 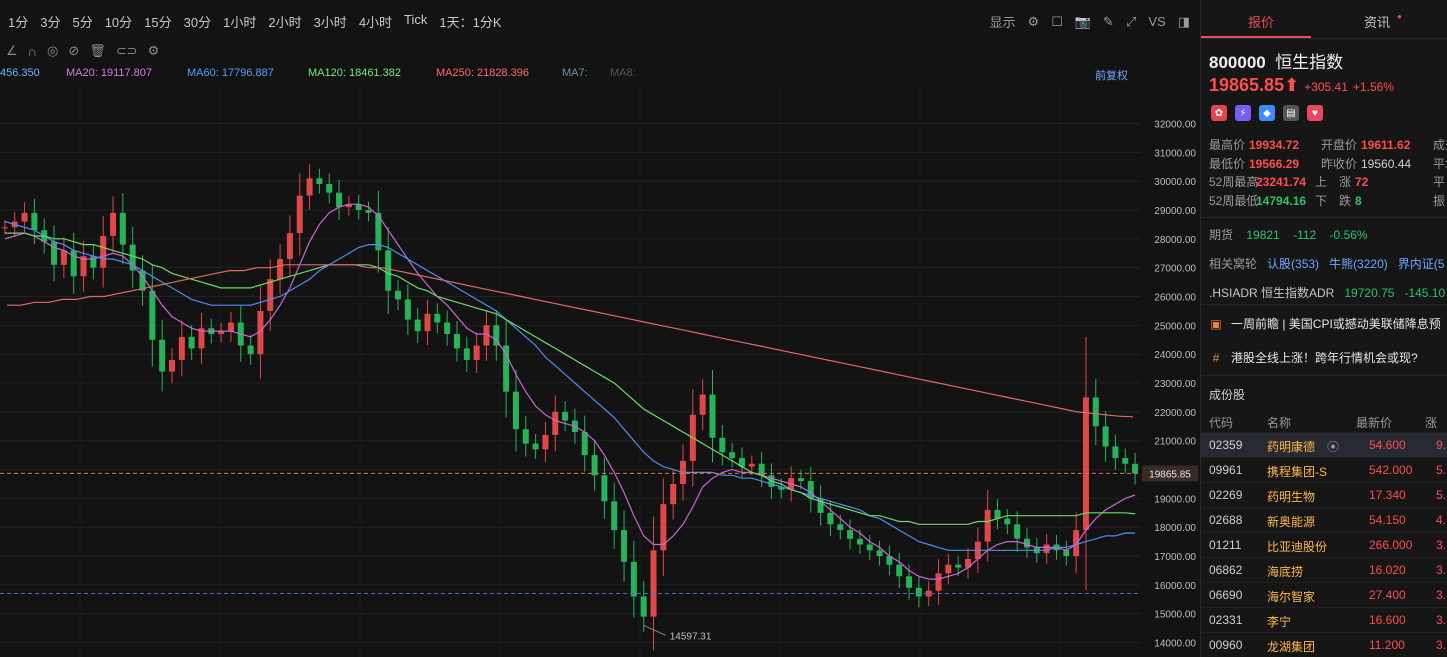 What do you see at coordinates (1221, 422) in the screenshot?
I see `col-code: 代码` at bounding box center [1221, 422].